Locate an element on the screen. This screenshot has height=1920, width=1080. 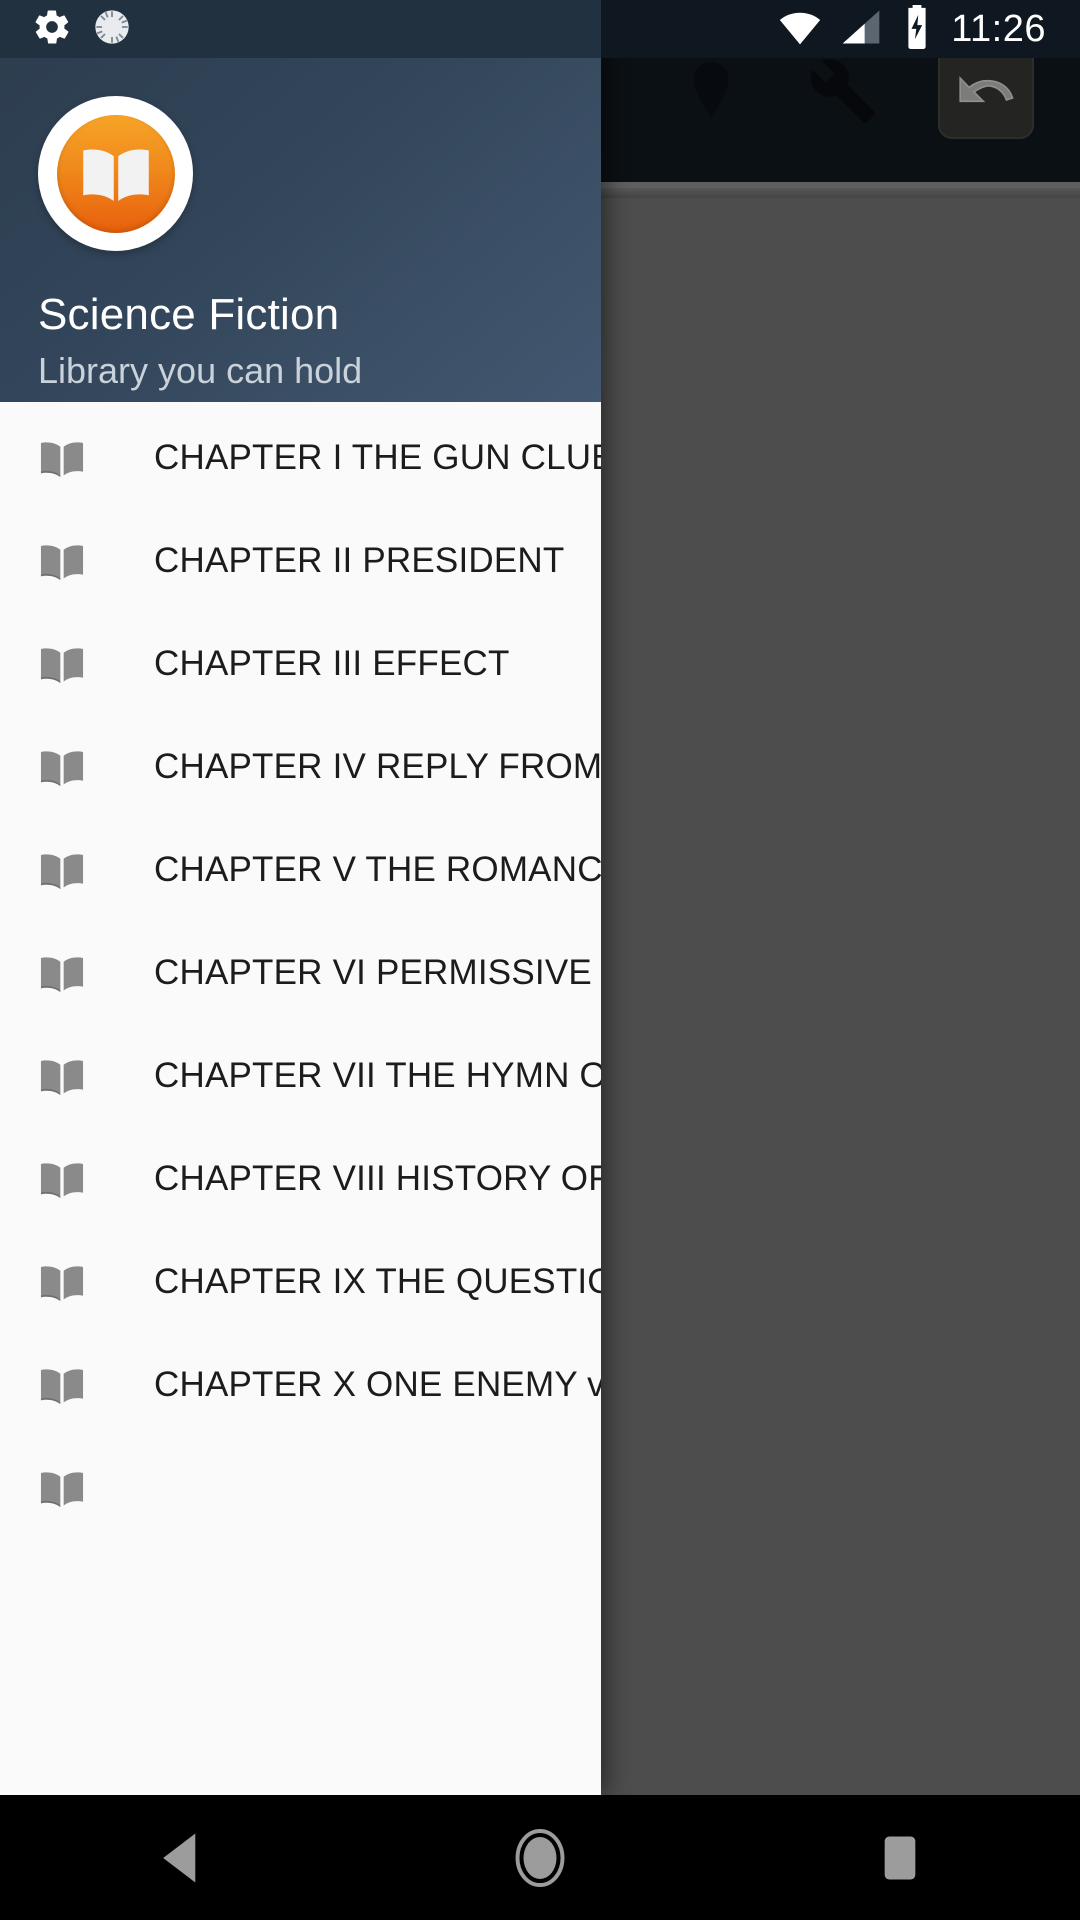
chapter-list-item: CHAPTER X ONE ENEMY v. is located at coordinates (300, 1384).